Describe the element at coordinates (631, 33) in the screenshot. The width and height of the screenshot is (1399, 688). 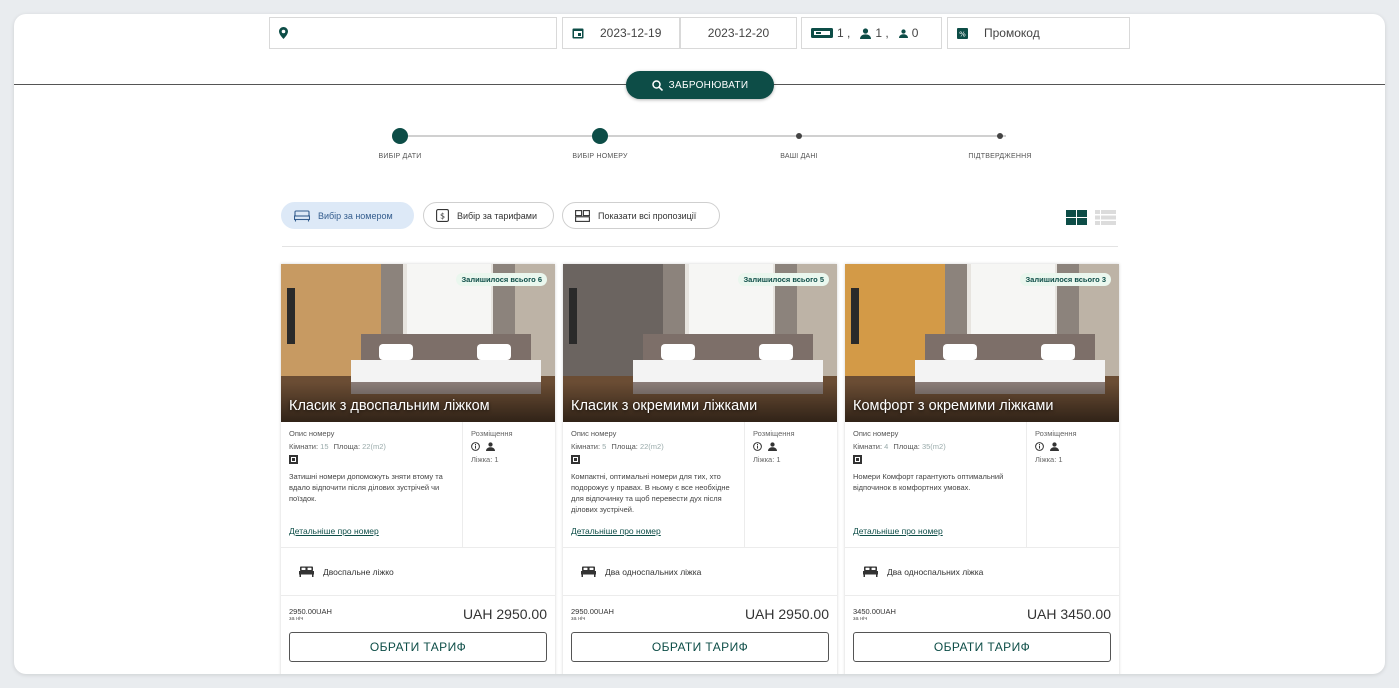
I see `date-from-value: 2023-12-19` at that location.